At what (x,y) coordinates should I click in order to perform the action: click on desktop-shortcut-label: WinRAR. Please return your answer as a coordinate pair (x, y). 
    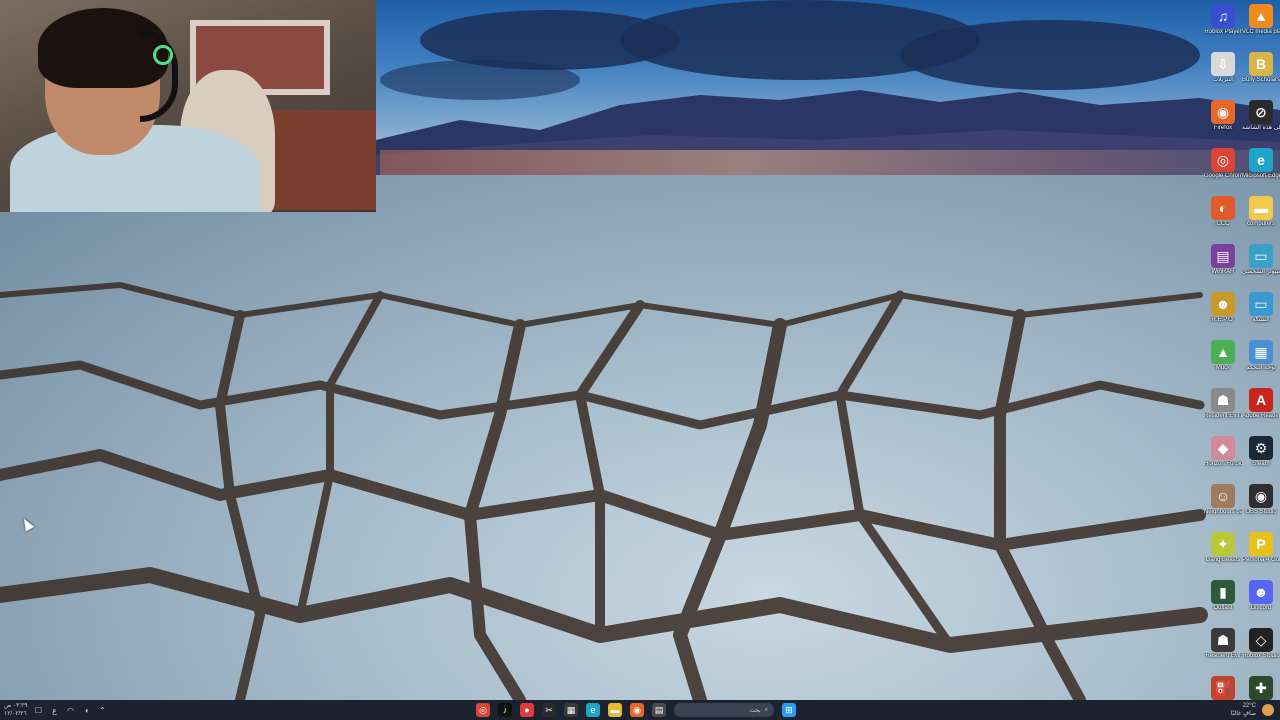
    Looking at the image, I should click on (1223, 272).